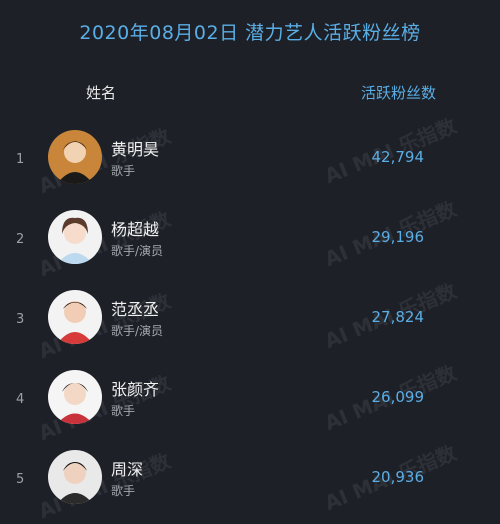  I want to click on fan-count: 20,936, so click(398, 477).